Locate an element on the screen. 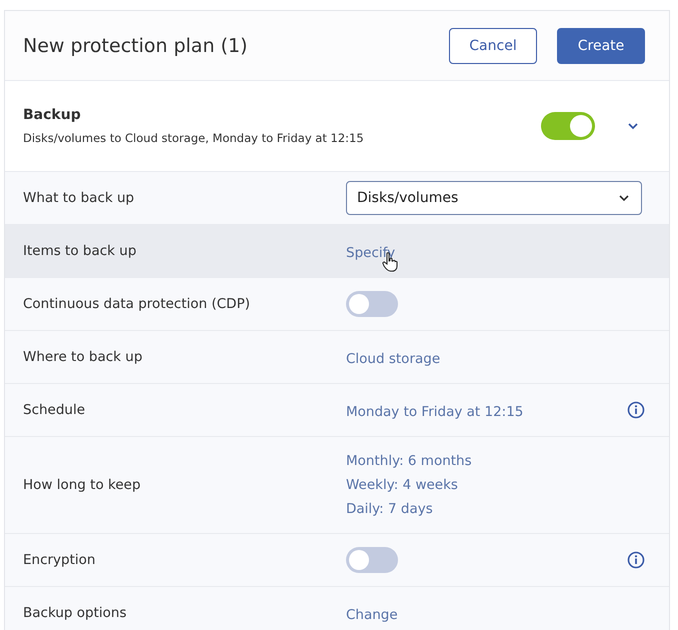 The image size is (678, 630). setting-label: Schedule is located at coordinates (54, 410).